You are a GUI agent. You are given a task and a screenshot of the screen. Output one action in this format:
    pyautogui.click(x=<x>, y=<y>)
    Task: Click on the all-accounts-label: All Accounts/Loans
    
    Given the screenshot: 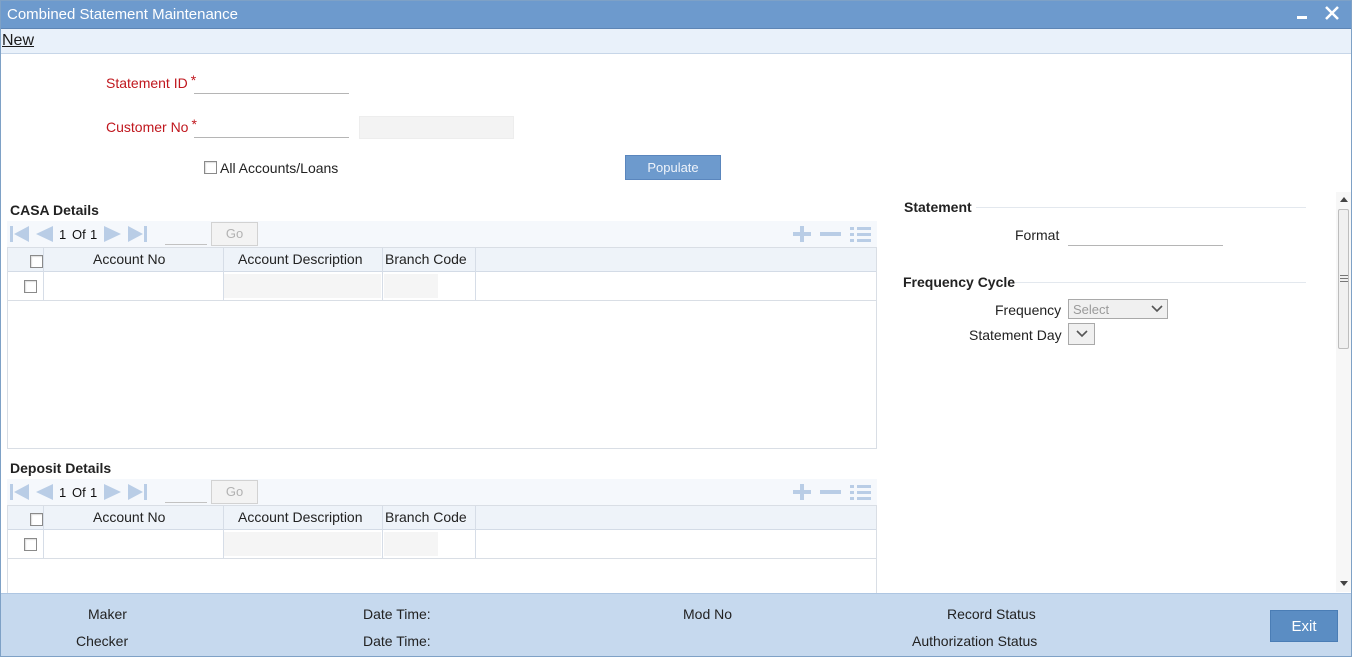 What is the action you would take?
    pyautogui.click(x=279, y=168)
    